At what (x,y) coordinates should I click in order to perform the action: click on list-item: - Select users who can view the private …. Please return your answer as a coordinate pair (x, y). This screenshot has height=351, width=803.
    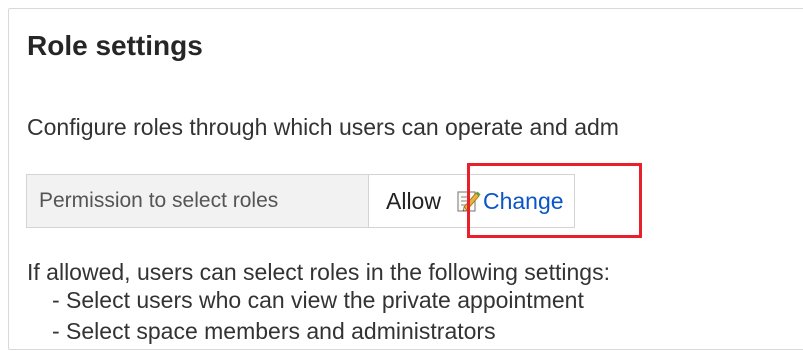
    Looking at the image, I should click on (318, 300).